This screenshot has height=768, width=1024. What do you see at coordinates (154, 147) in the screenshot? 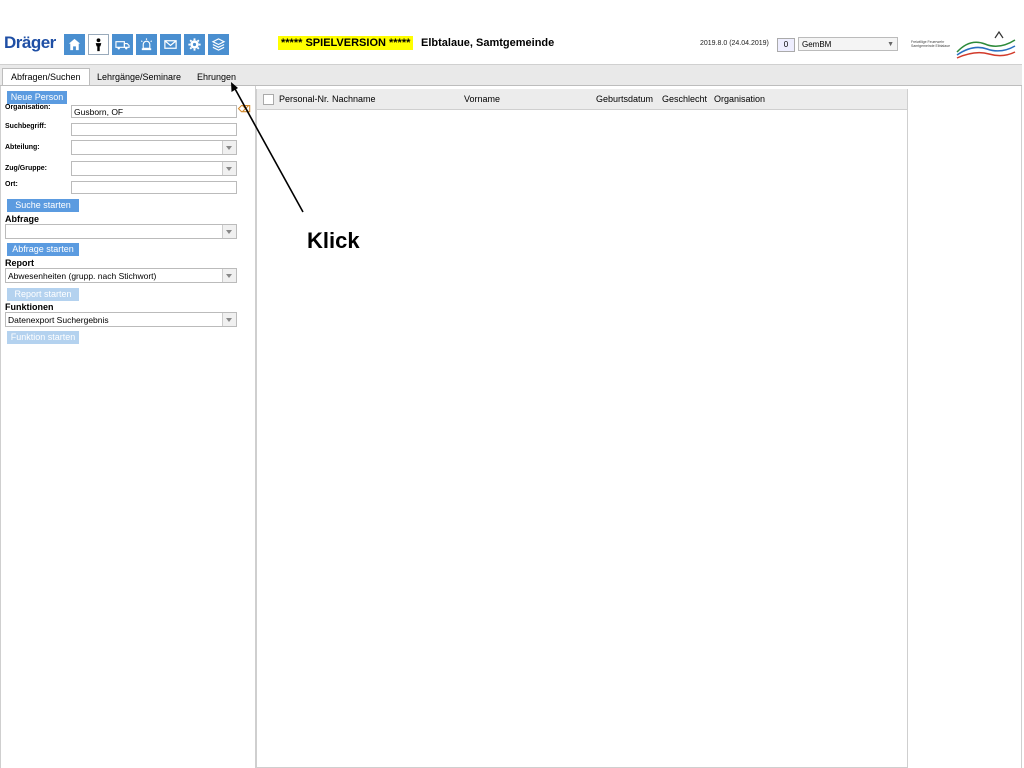
I see `abteilung-select` at bounding box center [154, 147].